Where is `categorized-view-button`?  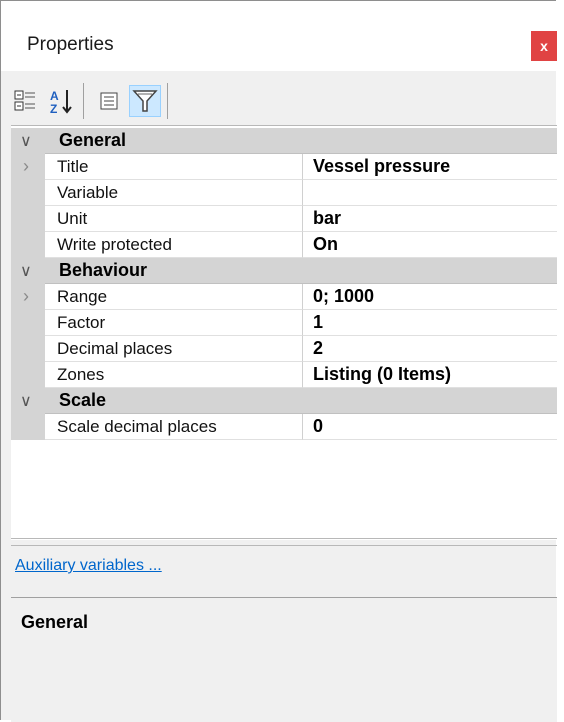 categorized-view-button is located at coordinates (25, 101).